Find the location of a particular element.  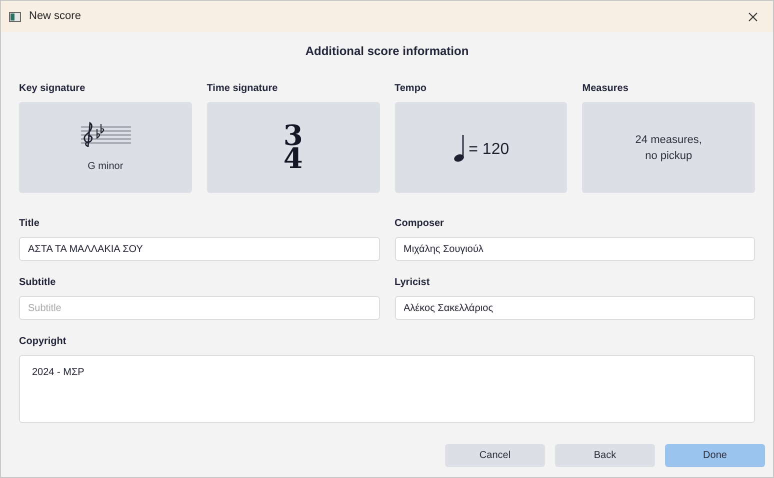

text-field: Μιχάλης Σουγιούλ is located at coordinates (574, 249).